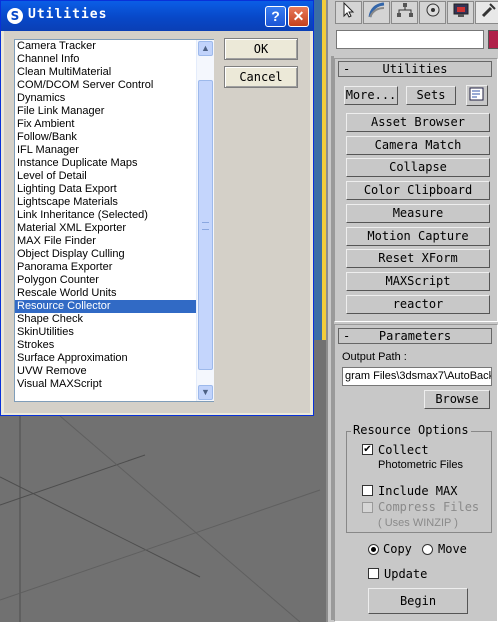 This screenshot has width=498, height=622. What do you see at coordinates (15, 16) in the screenshot?
I see `app-logo-icon: S` at bounding box center [15, 16].